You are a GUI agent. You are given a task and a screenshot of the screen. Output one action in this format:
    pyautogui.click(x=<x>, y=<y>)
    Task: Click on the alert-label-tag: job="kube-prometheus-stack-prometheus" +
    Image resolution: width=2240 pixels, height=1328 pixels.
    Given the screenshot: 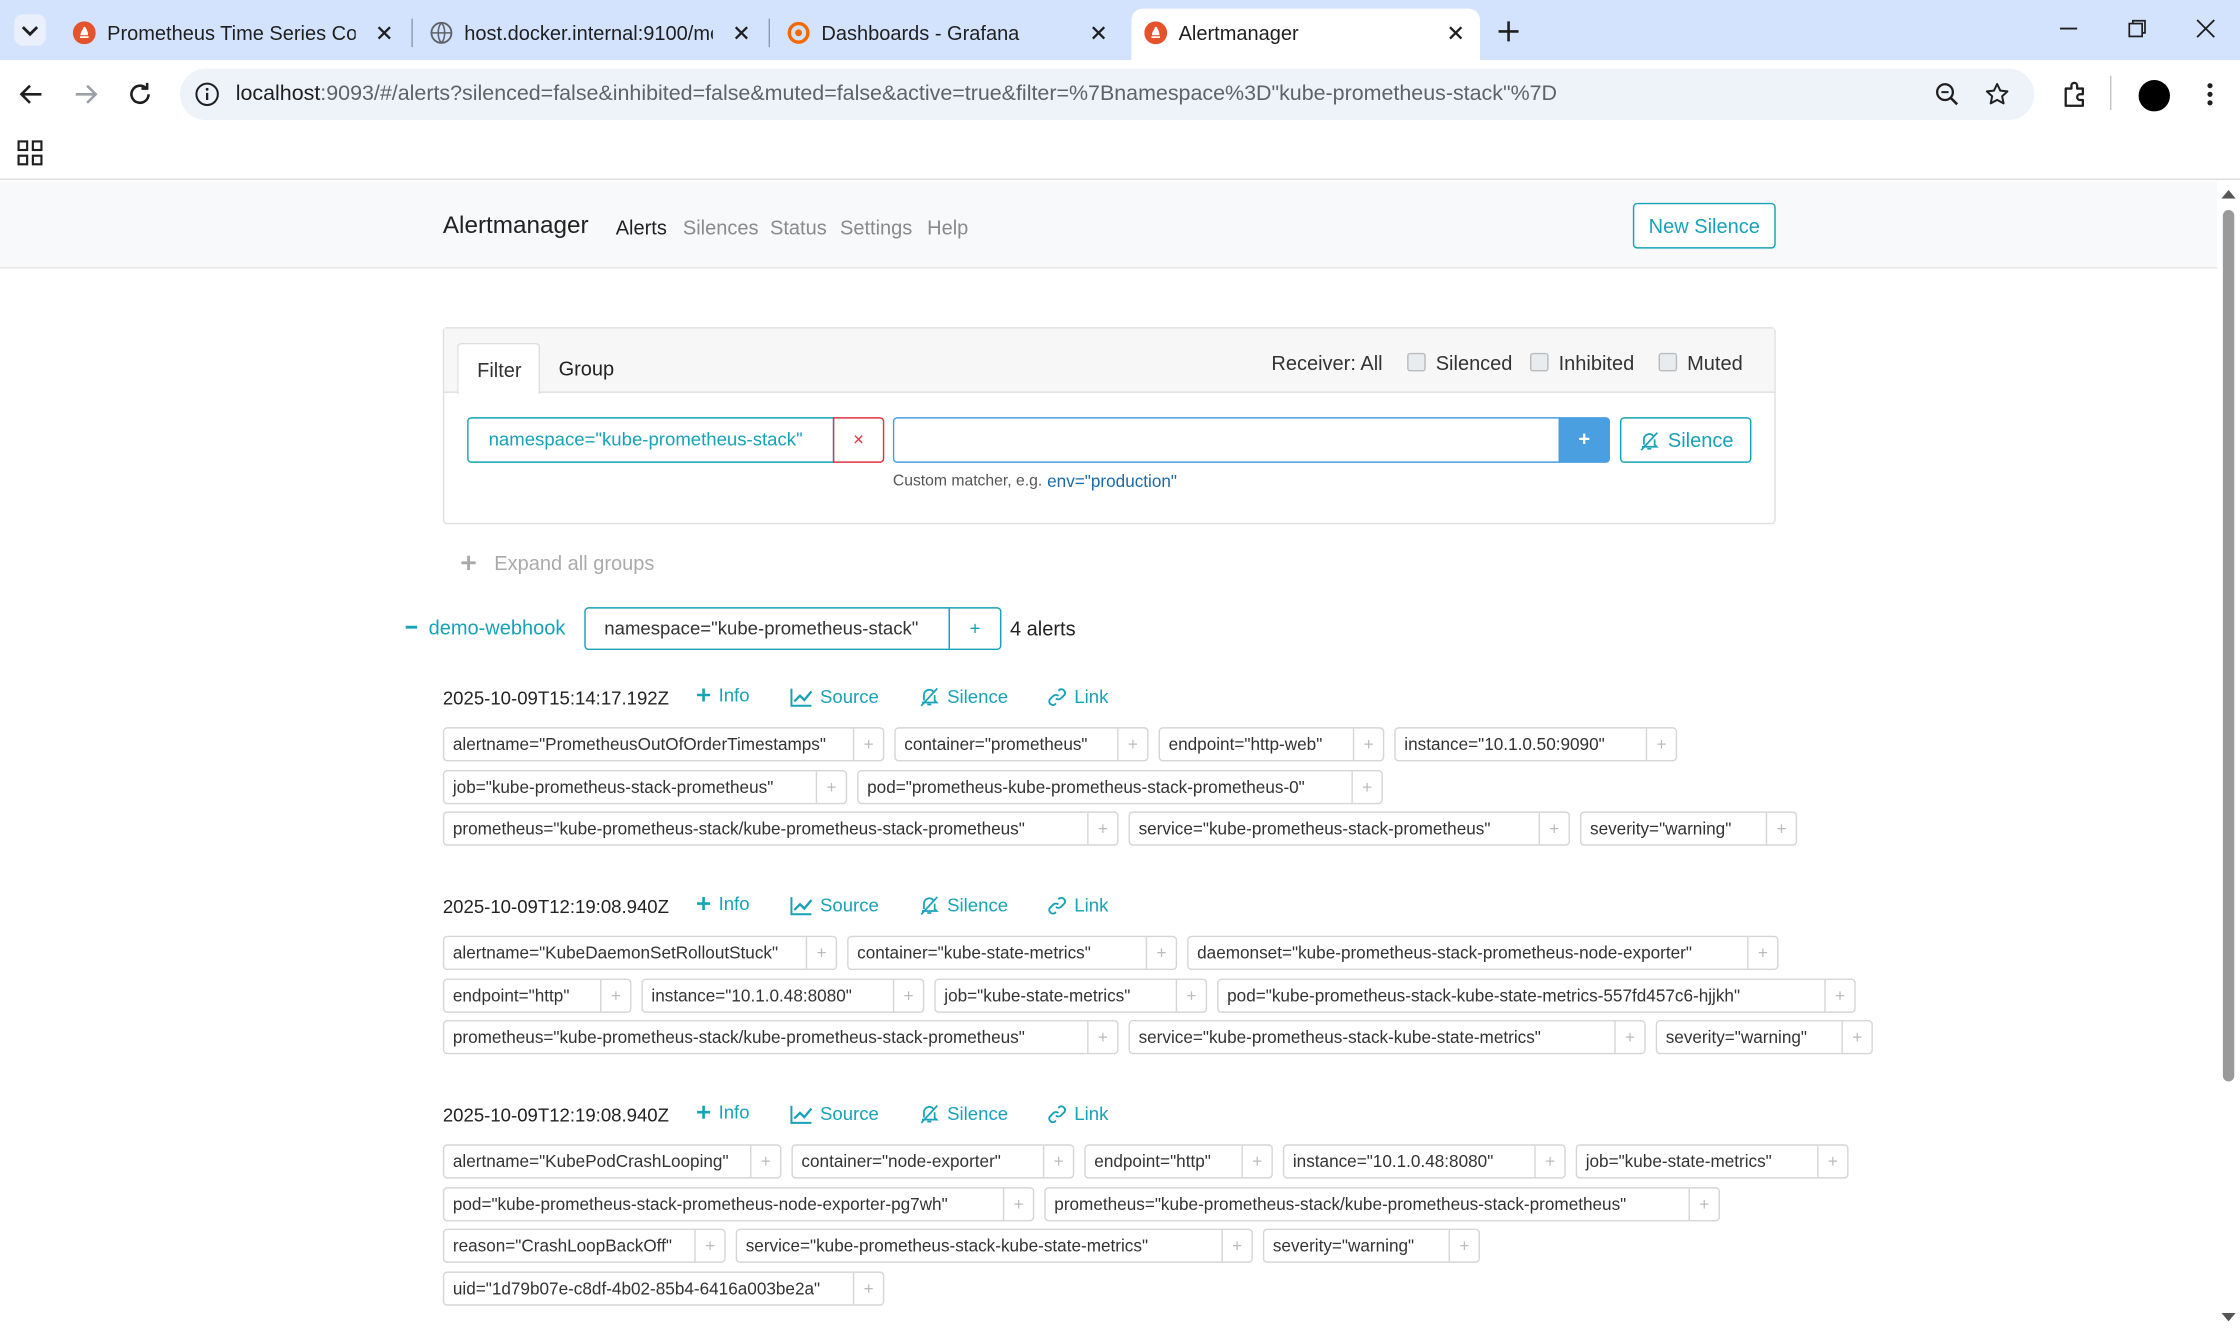 What is the action you would take?
    pyautogui.click(x=645, y=787)
    